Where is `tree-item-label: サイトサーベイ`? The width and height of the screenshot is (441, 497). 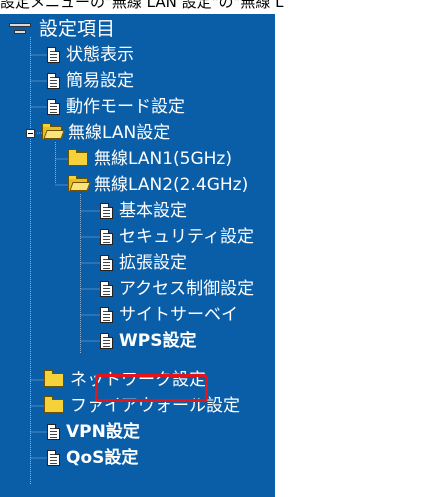
tree-item-label: サイトサーベイ is located at coordinates (178, 315).